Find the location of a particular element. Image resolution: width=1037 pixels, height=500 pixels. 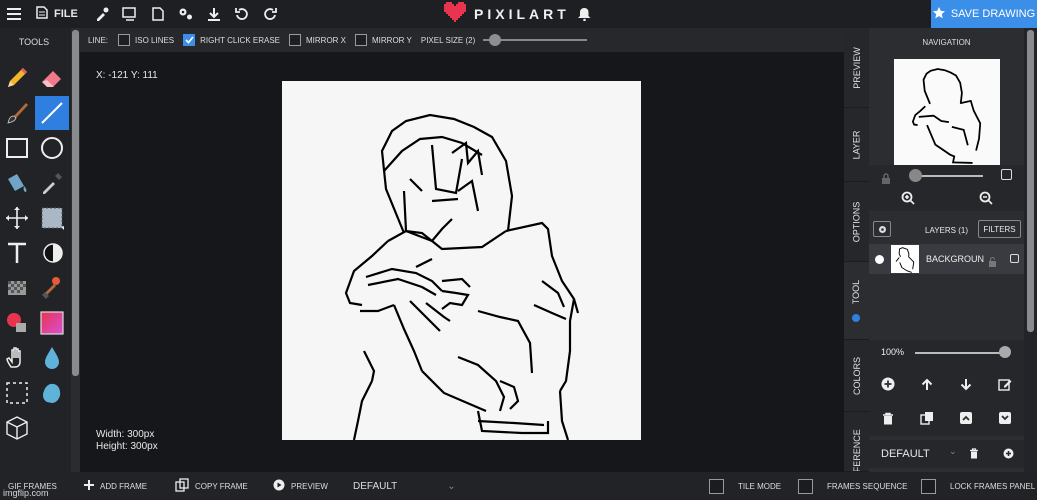

iso-lines-option: ISO LINES is located at coordinates (146, 40).